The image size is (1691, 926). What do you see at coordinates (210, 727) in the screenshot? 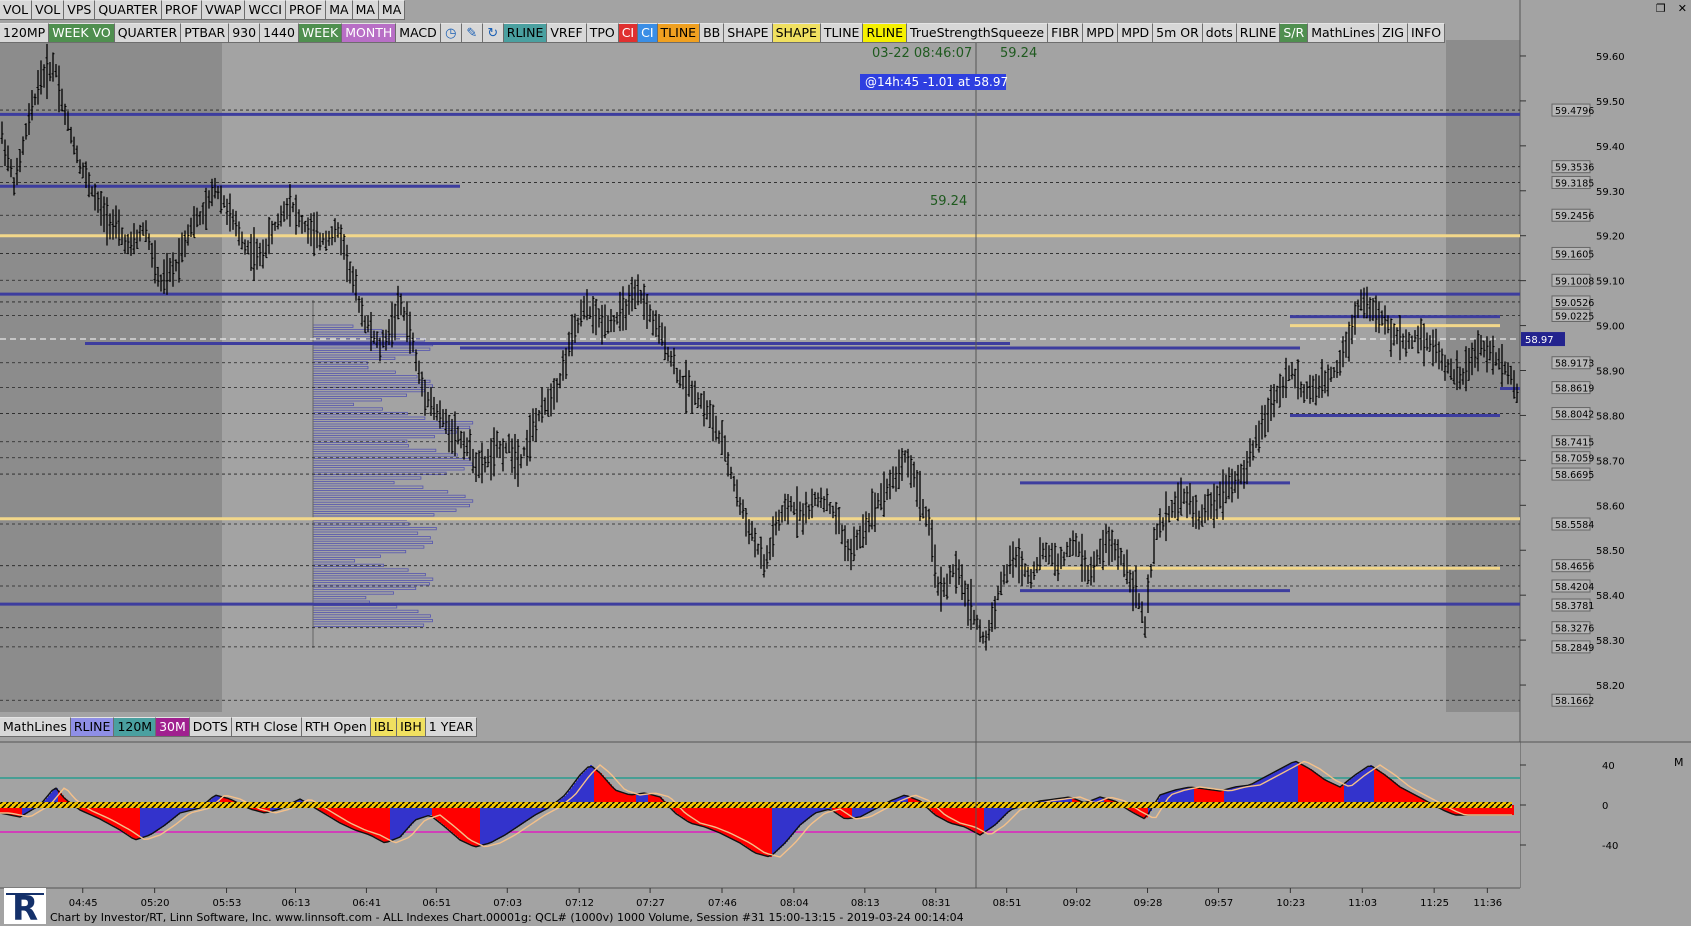
I see `bottom-button-4: DOTS` at bounding box center [210, 727].